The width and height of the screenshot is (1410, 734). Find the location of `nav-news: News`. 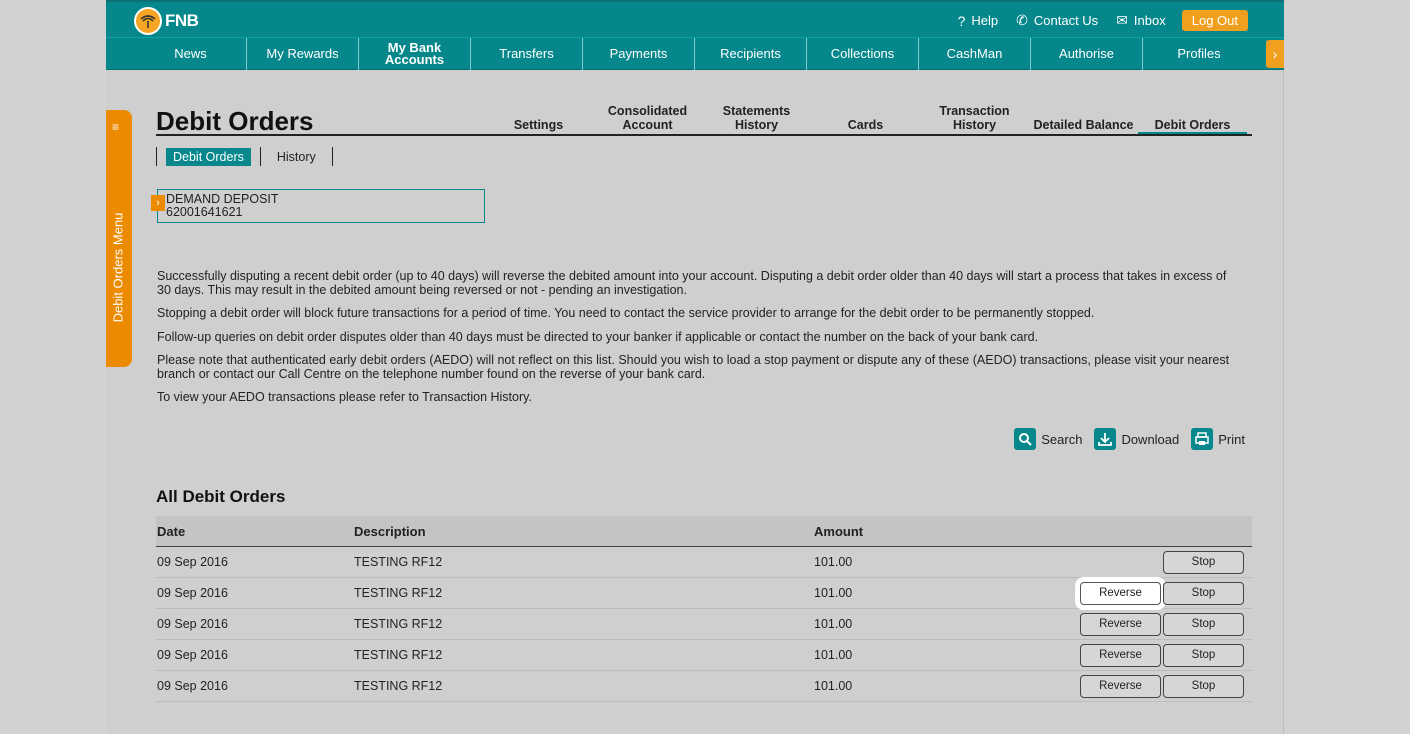

nav-news: News is located at coordinates (191, 54).